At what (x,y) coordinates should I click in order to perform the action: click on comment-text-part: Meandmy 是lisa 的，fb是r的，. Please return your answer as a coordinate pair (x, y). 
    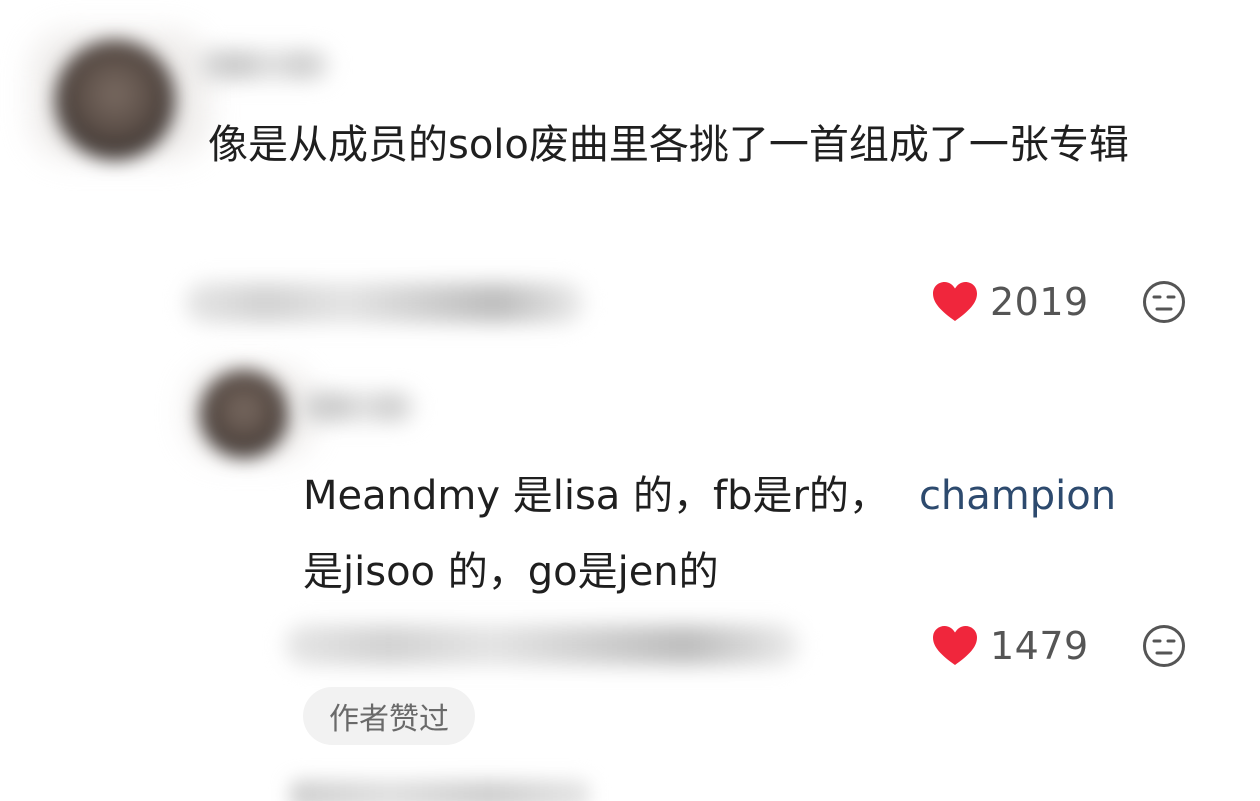
    Looking at the image, I should click on (596, 496).